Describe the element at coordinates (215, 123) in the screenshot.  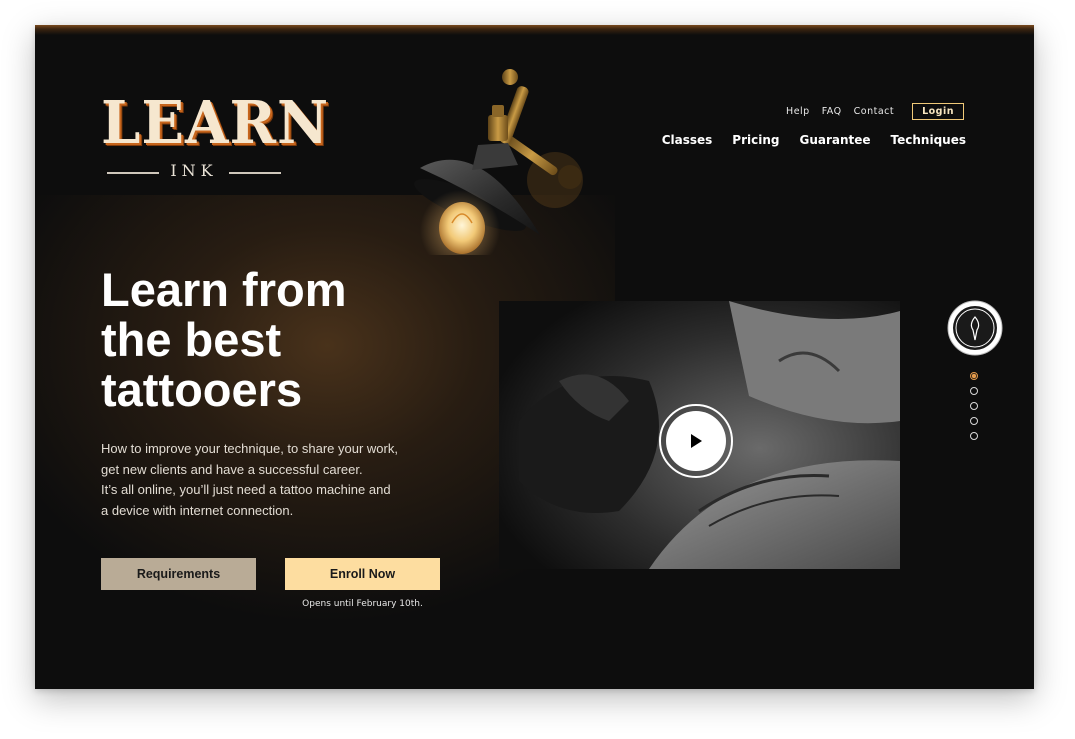
I see `logo-word: LEARN` at that location.